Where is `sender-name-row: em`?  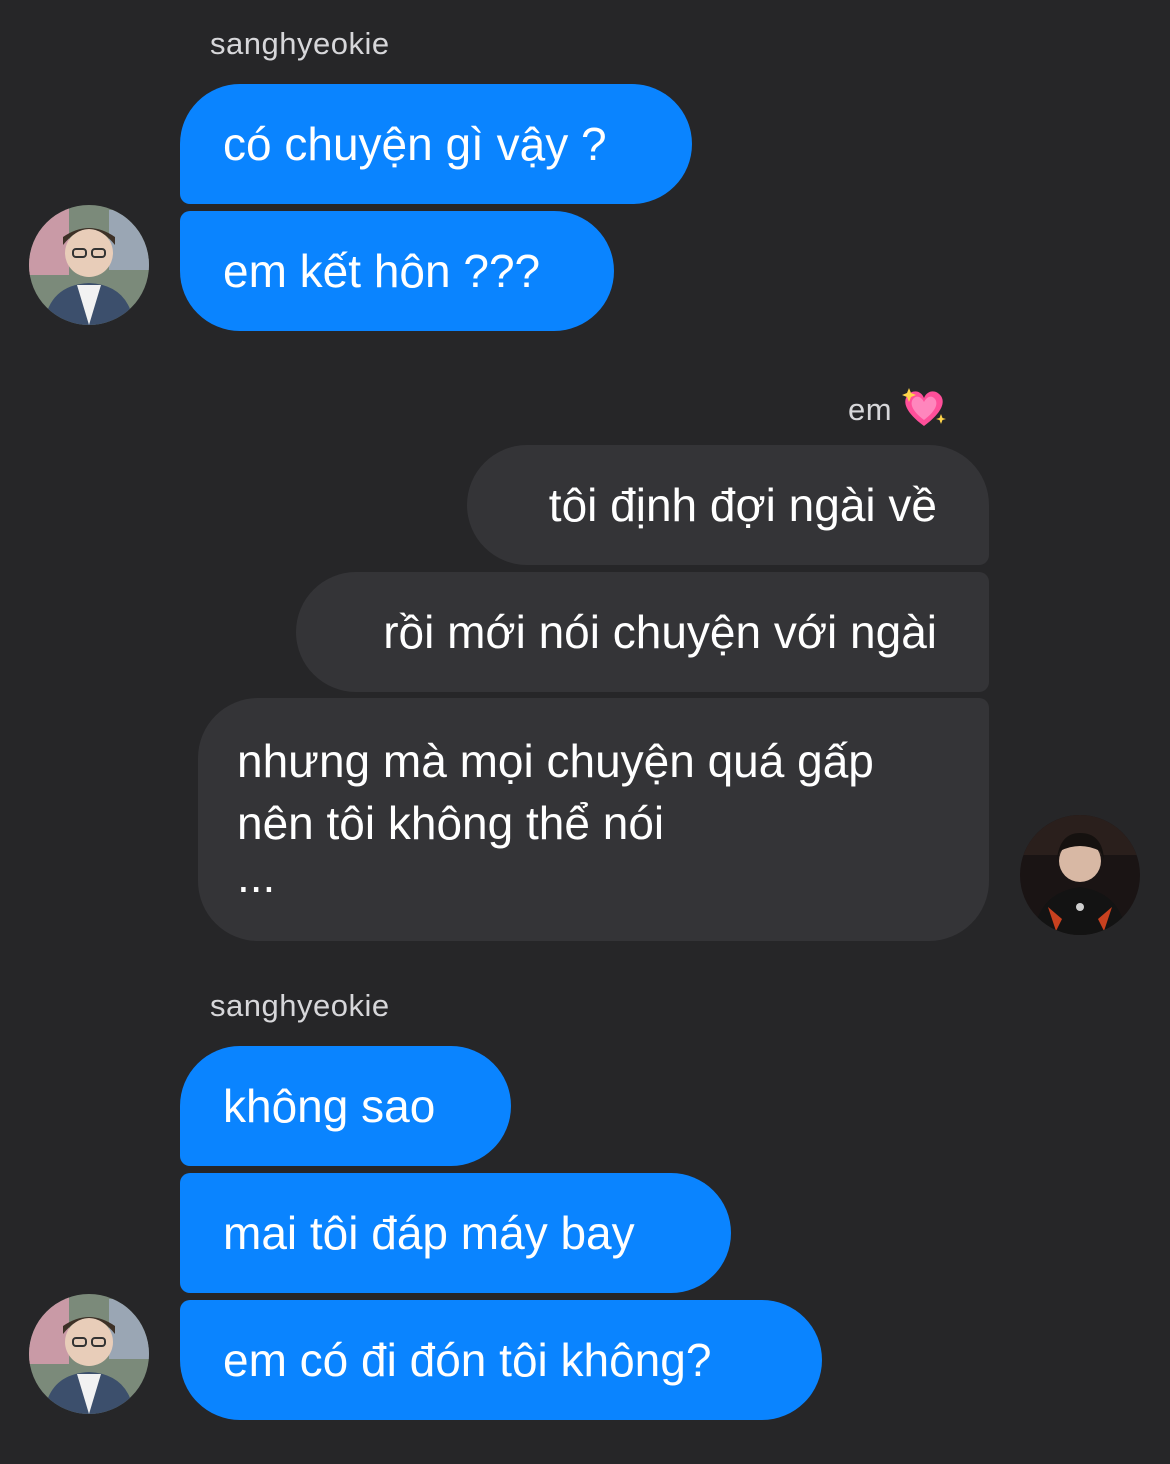
sender-name-row: em is located at coordinates (897, 412).